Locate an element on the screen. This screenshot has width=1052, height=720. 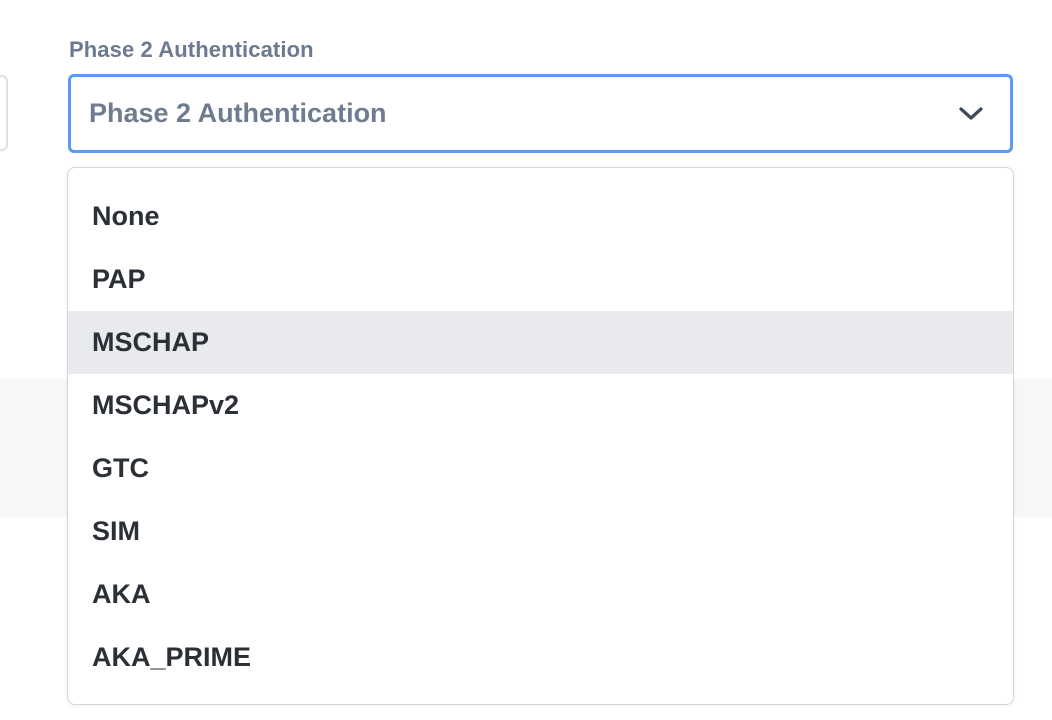
option-gtc: GTC is located at coordinates (540, 468).